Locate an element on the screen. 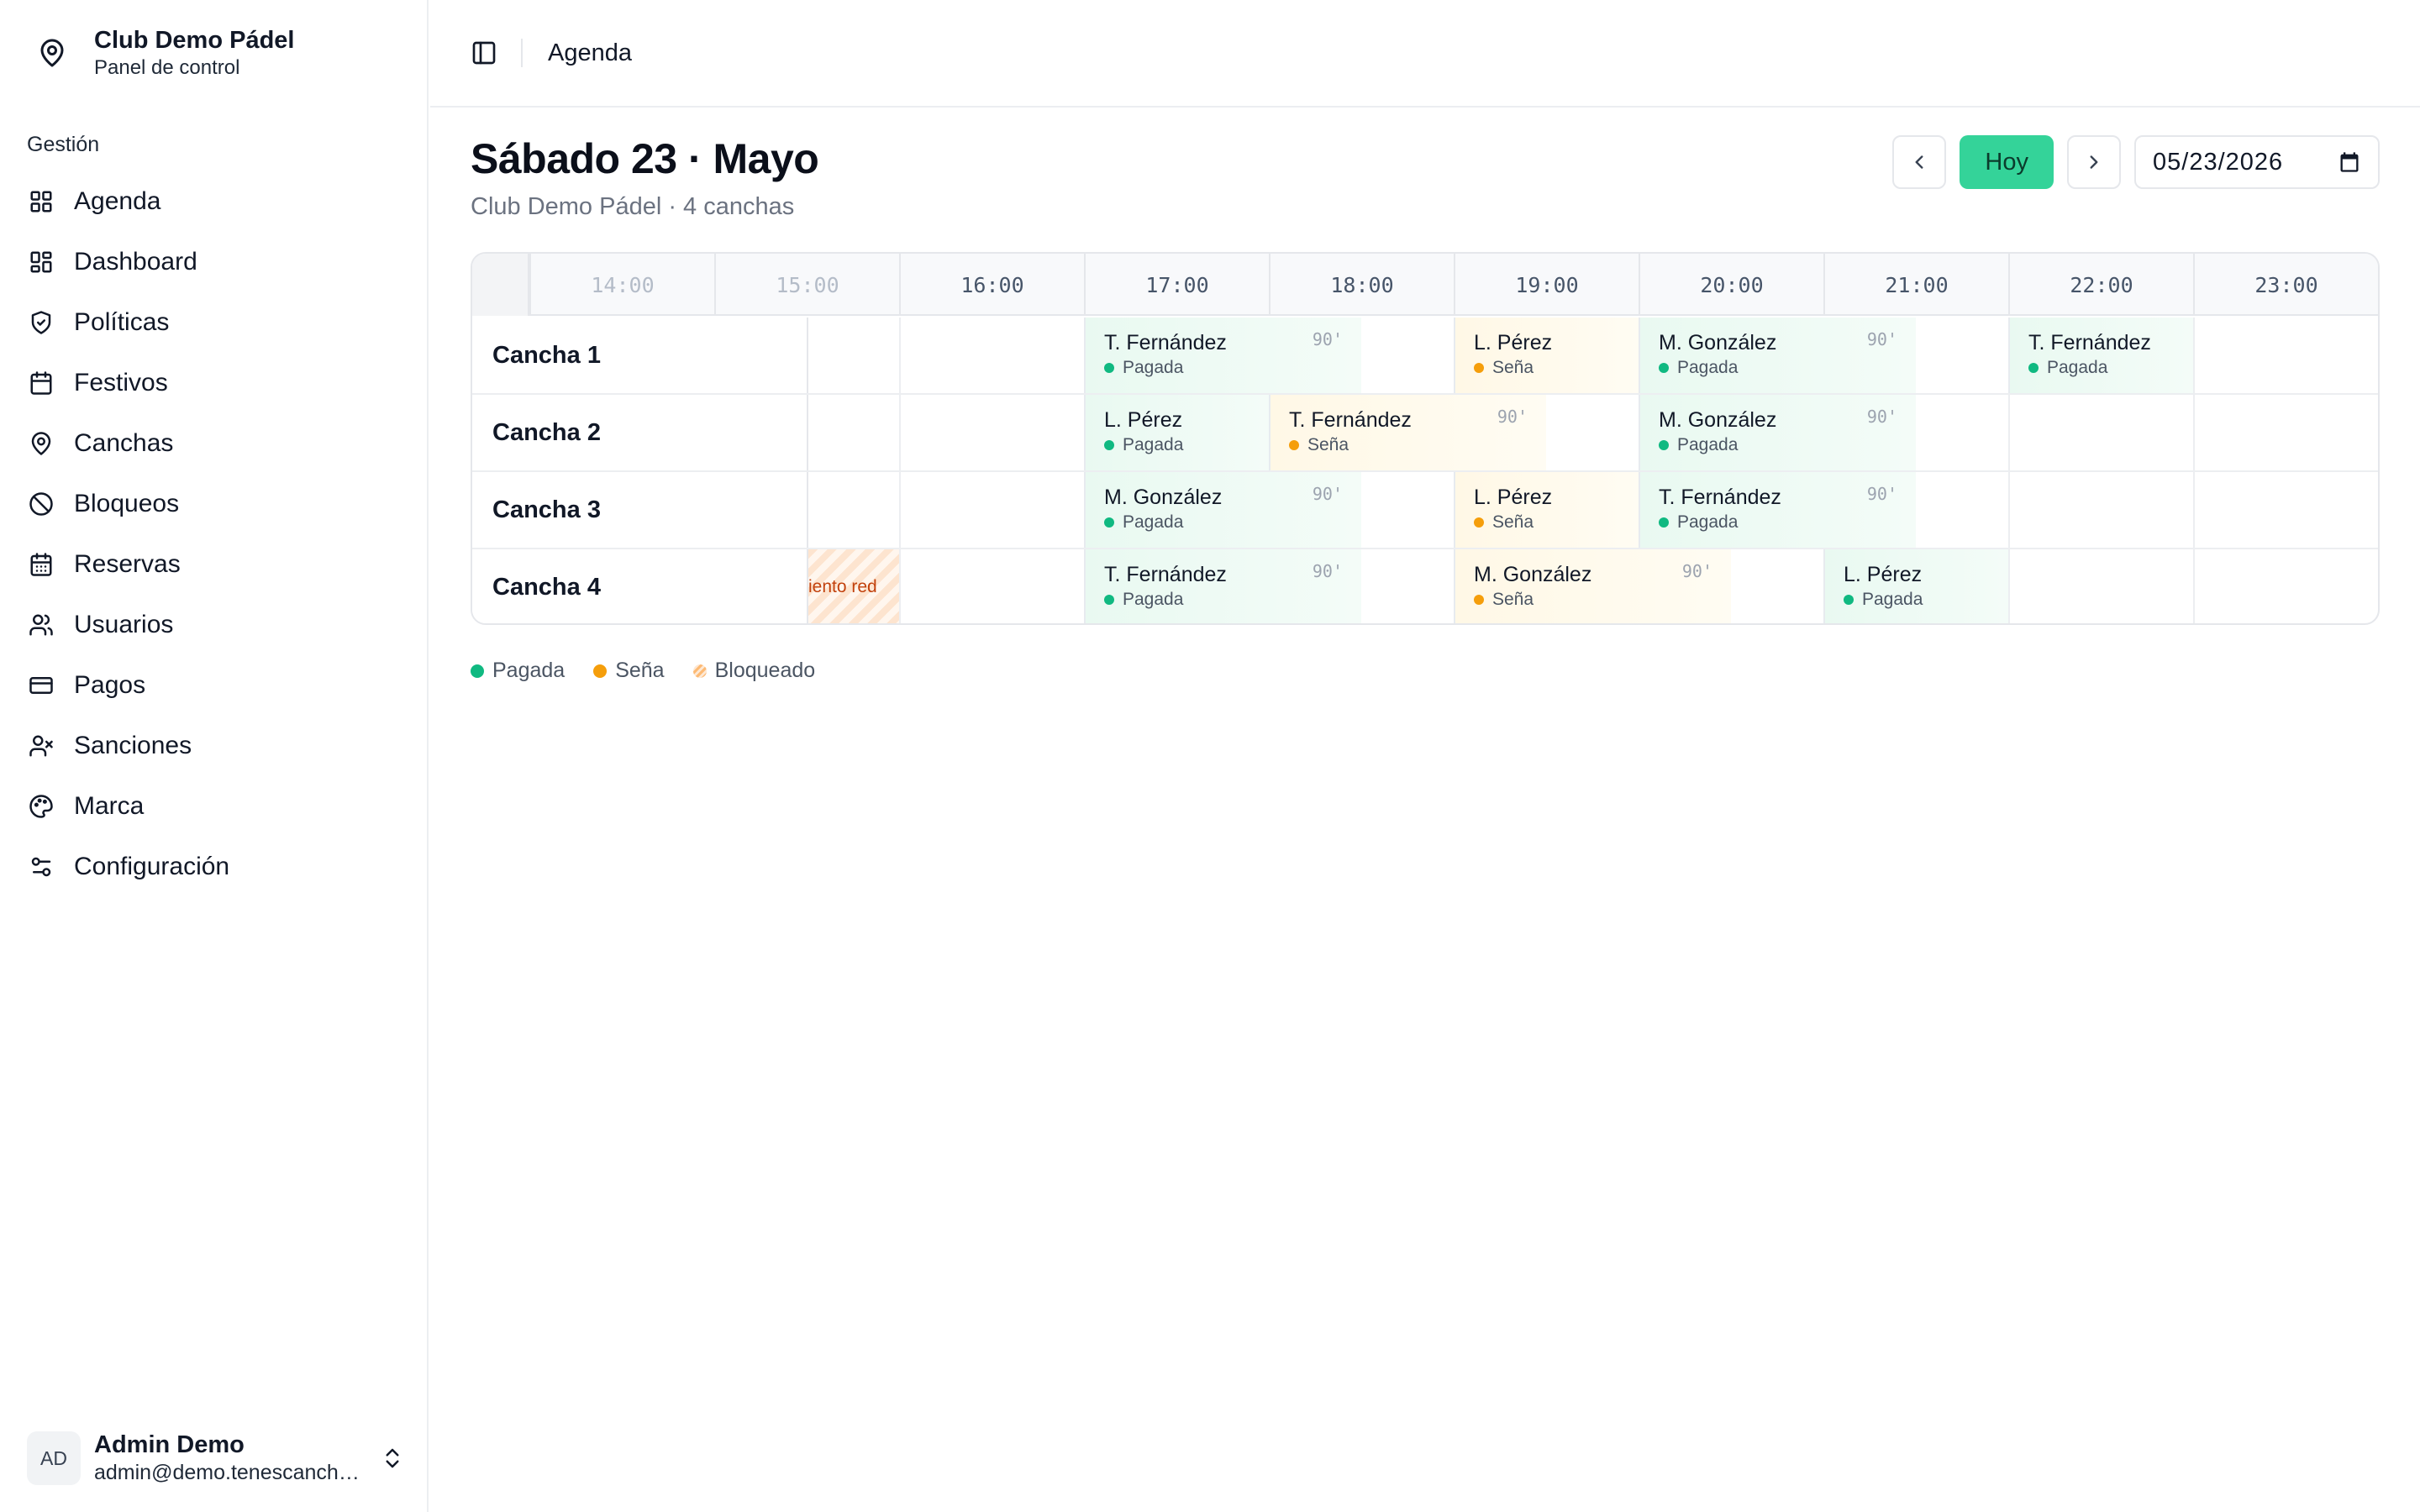  calendar-icon is located at coordinates (41, 383).